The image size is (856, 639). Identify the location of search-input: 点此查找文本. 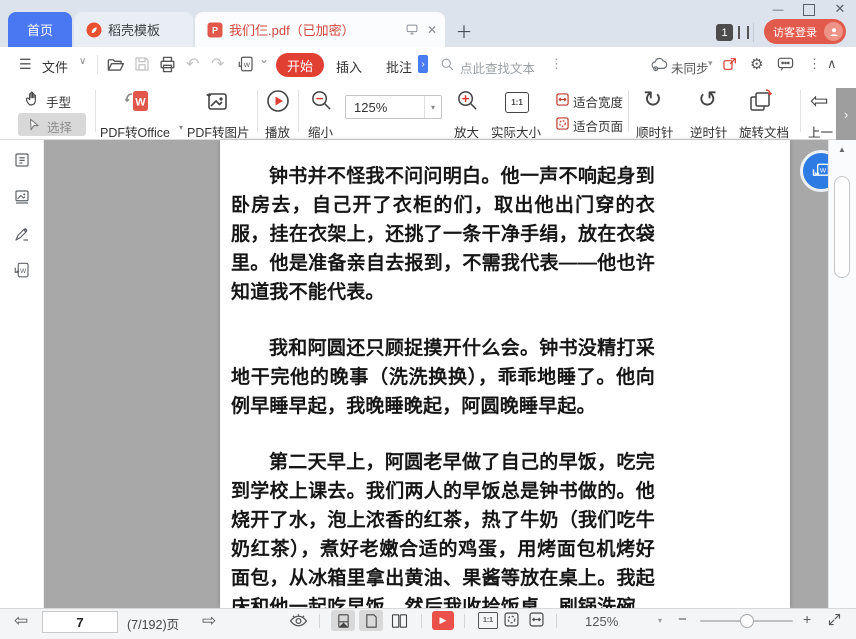
(497, 67).